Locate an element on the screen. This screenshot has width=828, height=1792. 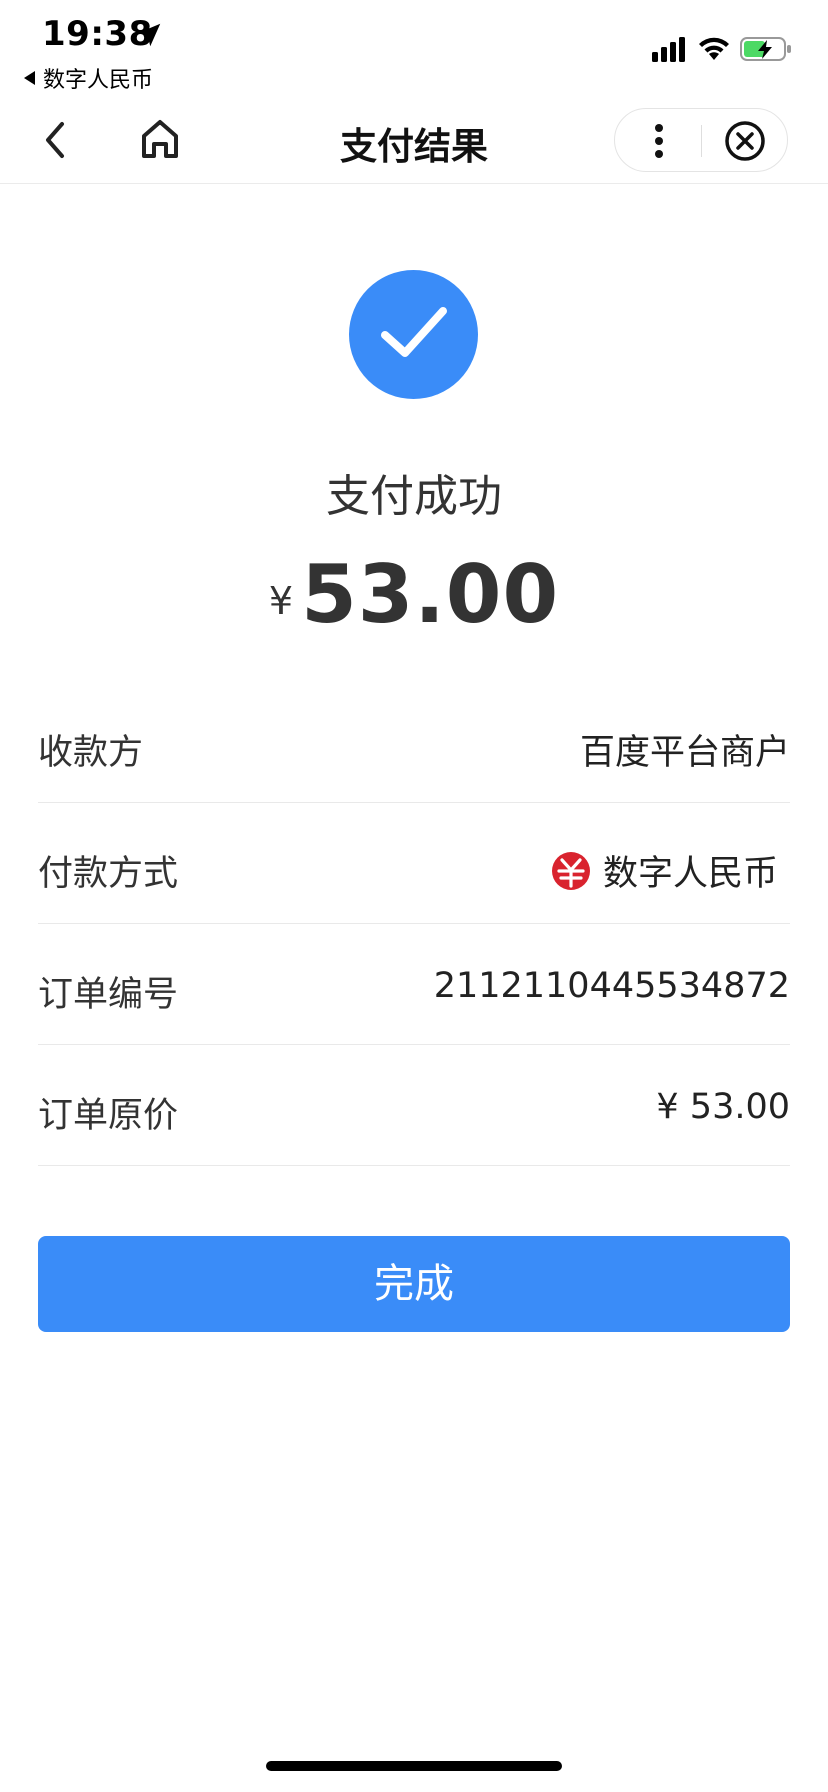
location-arrow-icon is located at coordinates (149, 35).